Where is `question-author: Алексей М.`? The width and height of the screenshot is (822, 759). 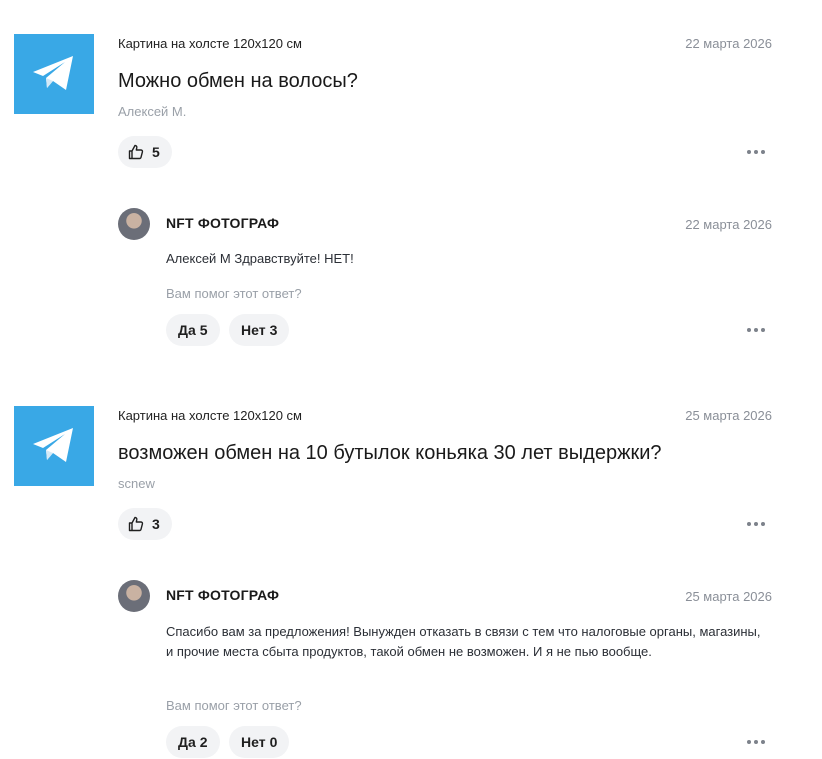 question-author: Алексей М. is located at coordinates (152, 111).